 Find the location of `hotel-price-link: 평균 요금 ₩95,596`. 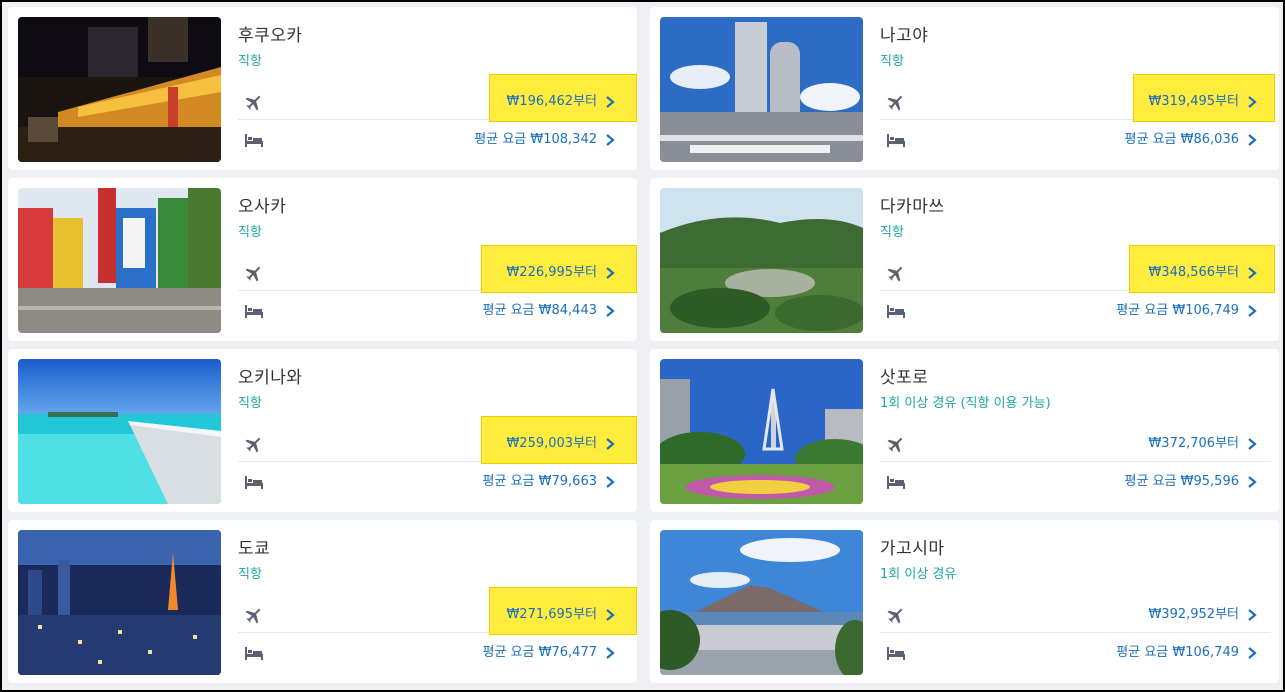

hotel-price-link: 평균 요금 ₩95,596 is located at coordinates (1192, 482).